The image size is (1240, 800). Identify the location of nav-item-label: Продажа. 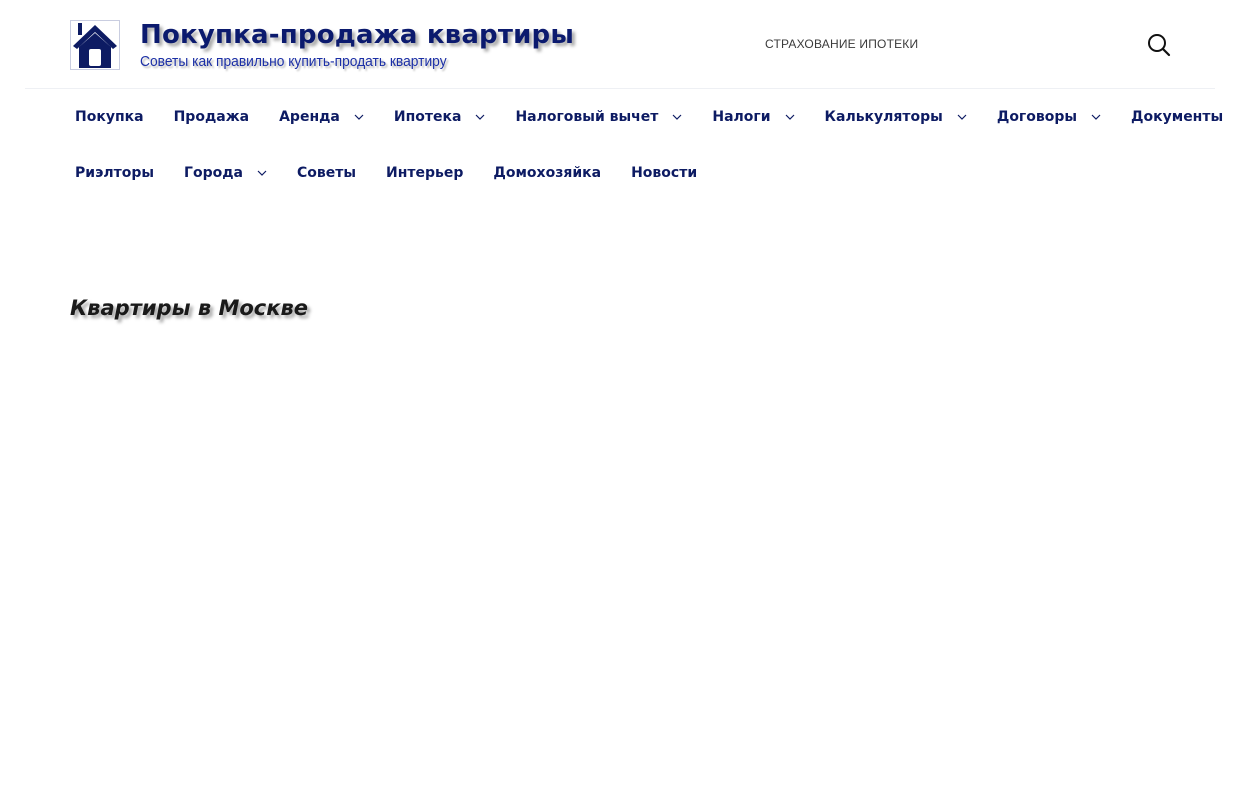
(211, 117).